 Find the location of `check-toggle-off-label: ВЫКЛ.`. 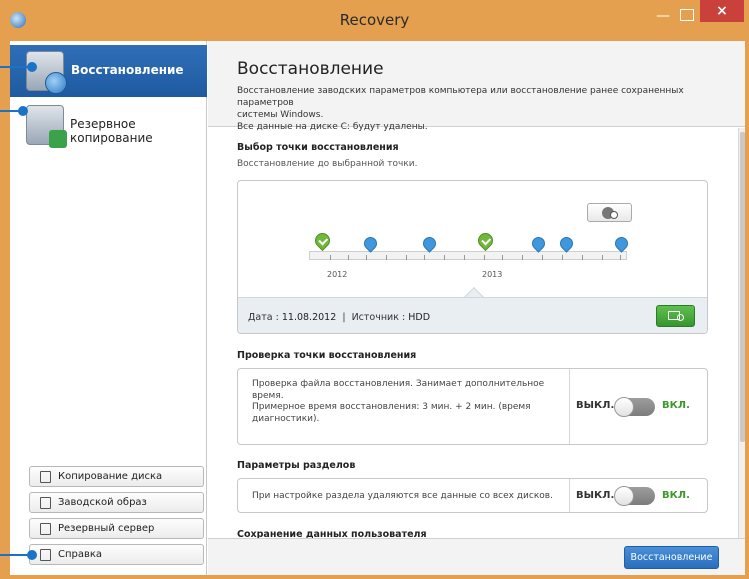

check-toggle-off-label: ВЫКЛ. is located at coordinates (595, 405).